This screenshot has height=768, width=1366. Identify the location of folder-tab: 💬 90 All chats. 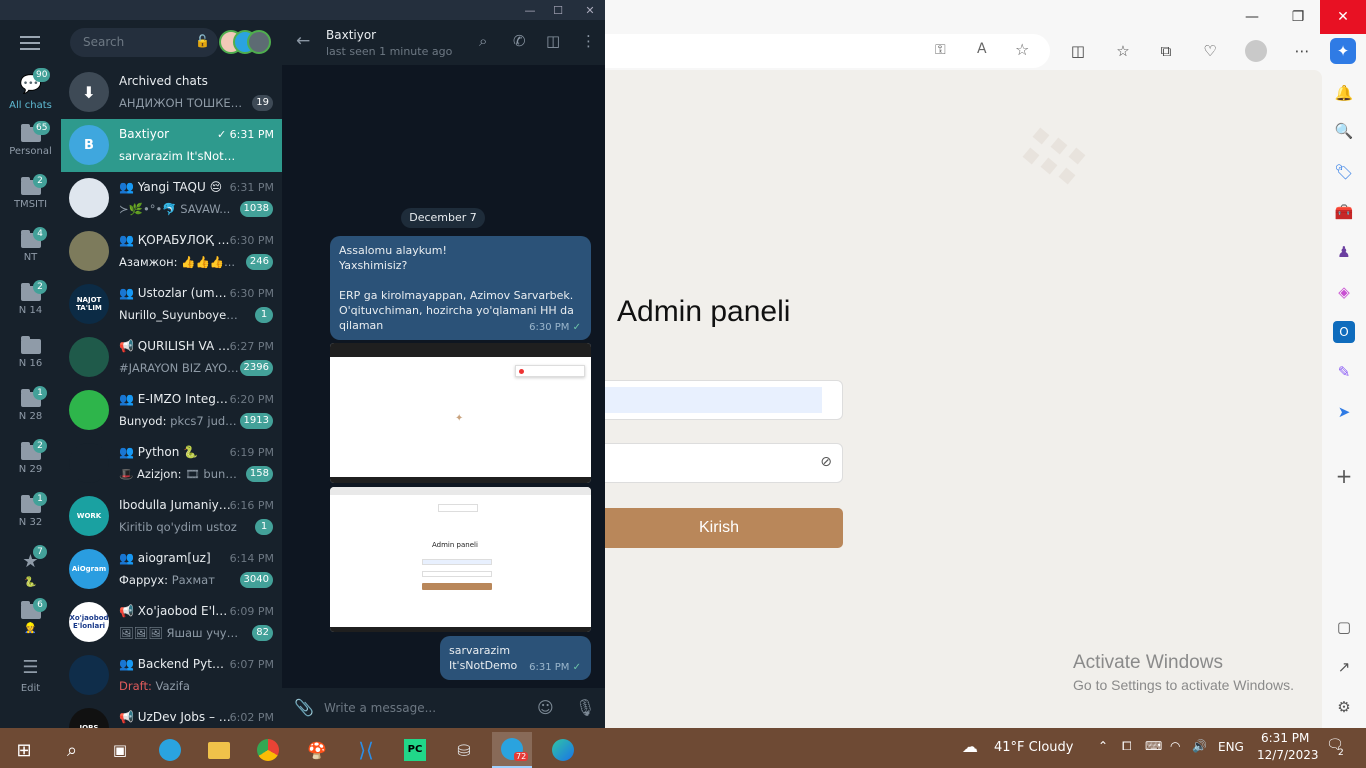
(30, 95).